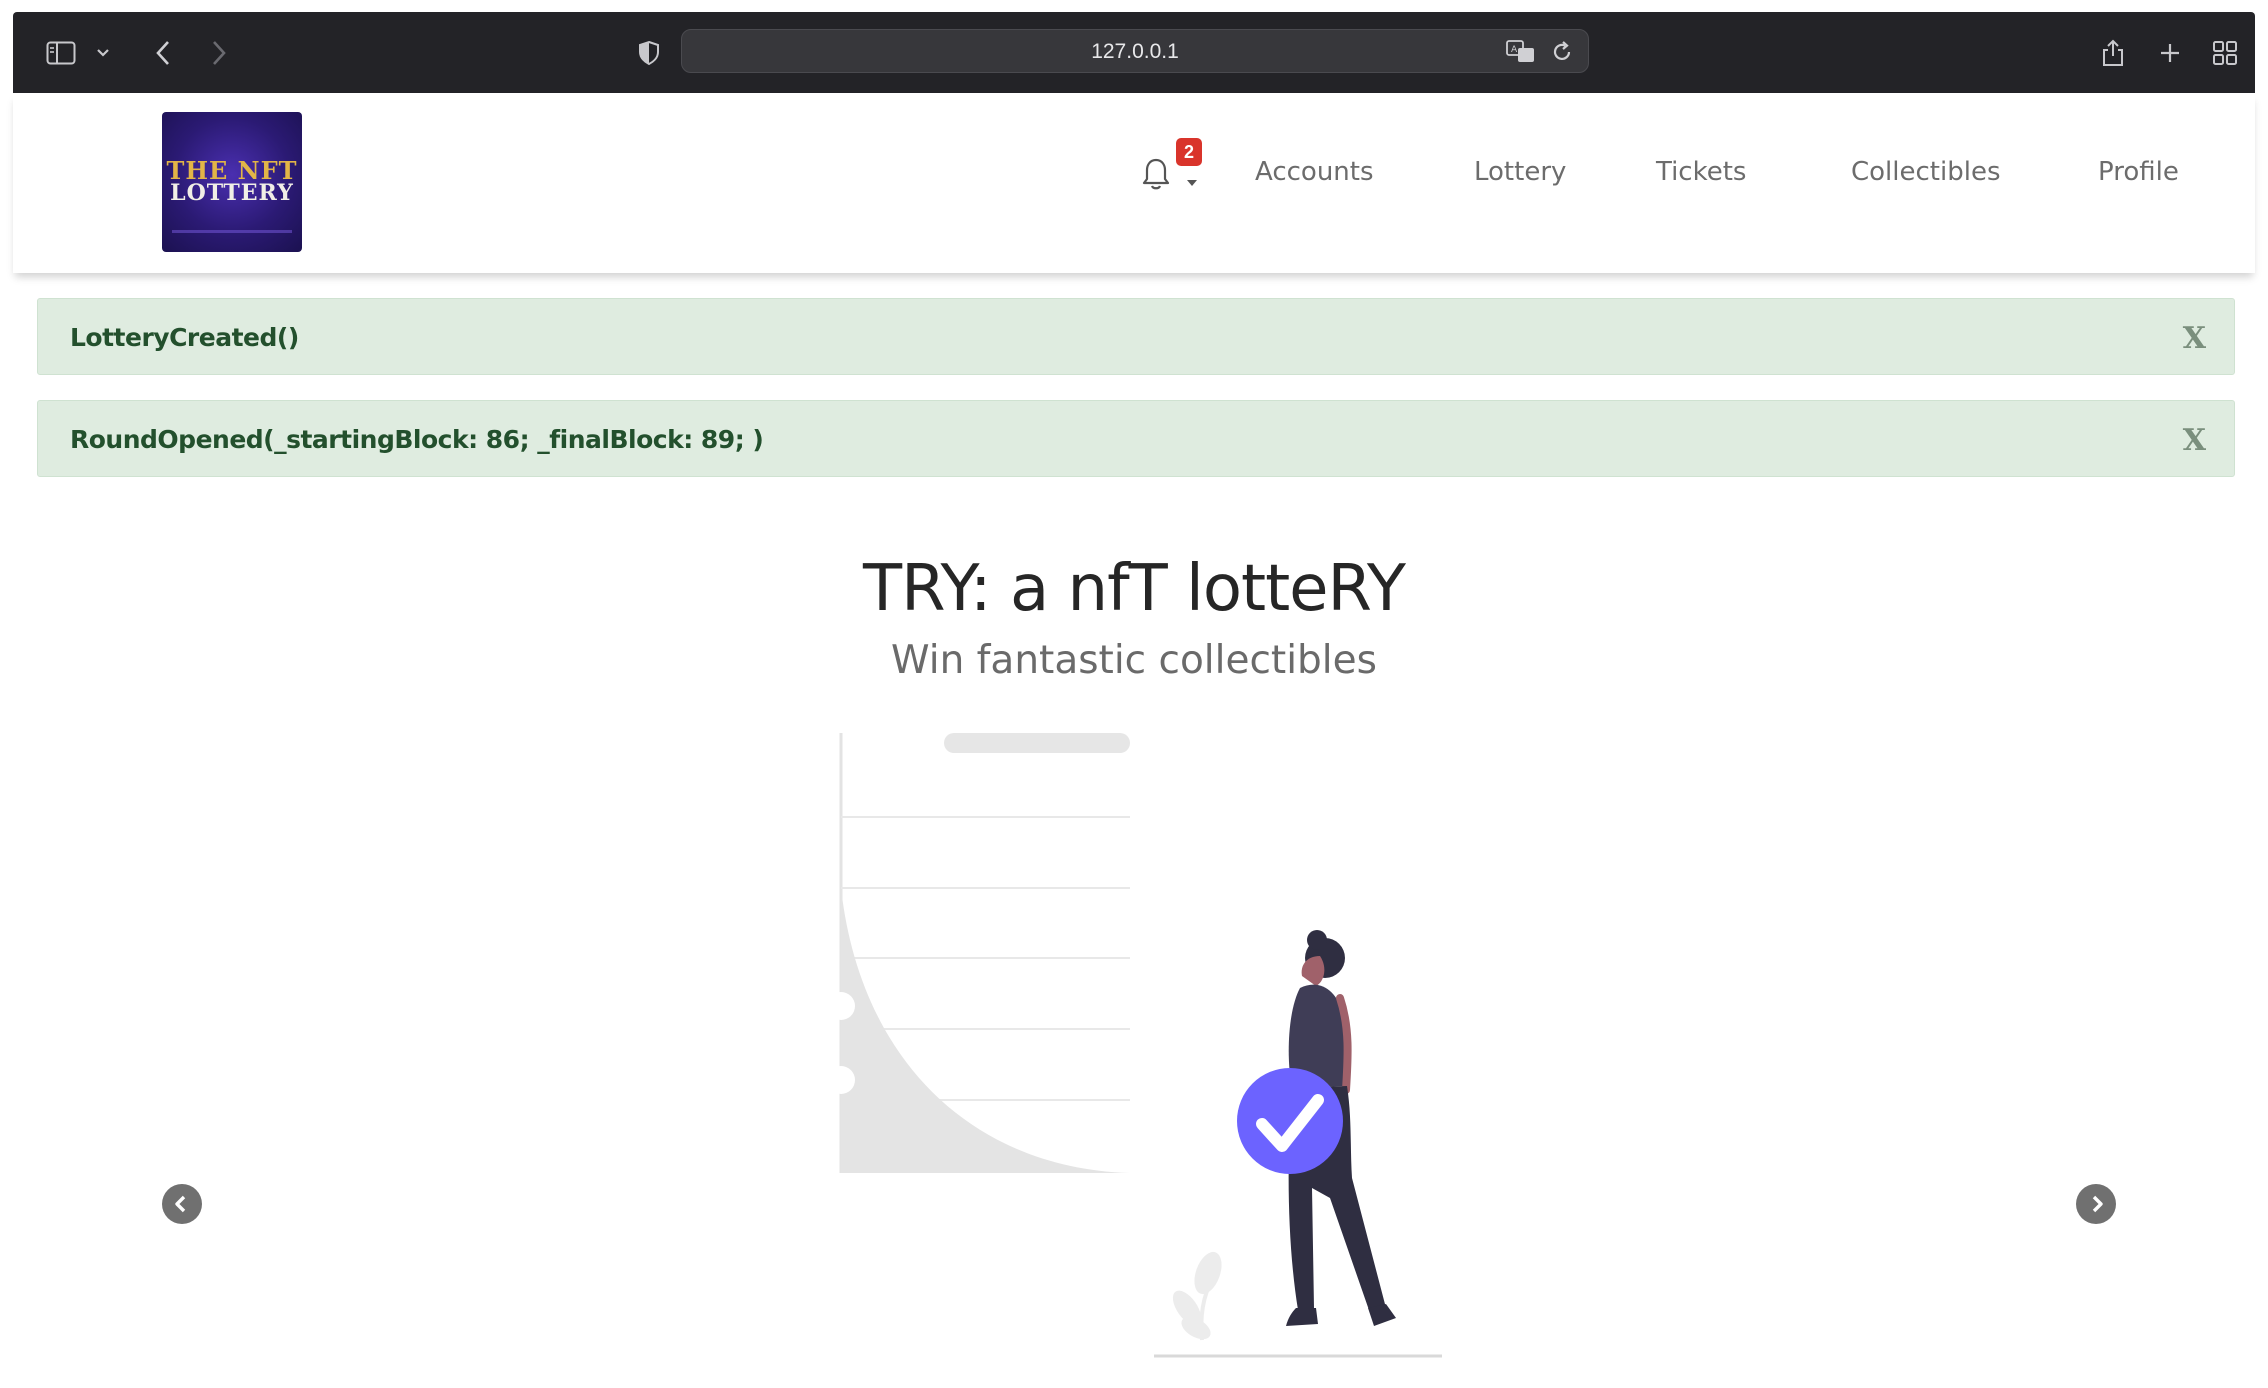  I want to click on nav-tickets: Tickets, so click(1701, 172).